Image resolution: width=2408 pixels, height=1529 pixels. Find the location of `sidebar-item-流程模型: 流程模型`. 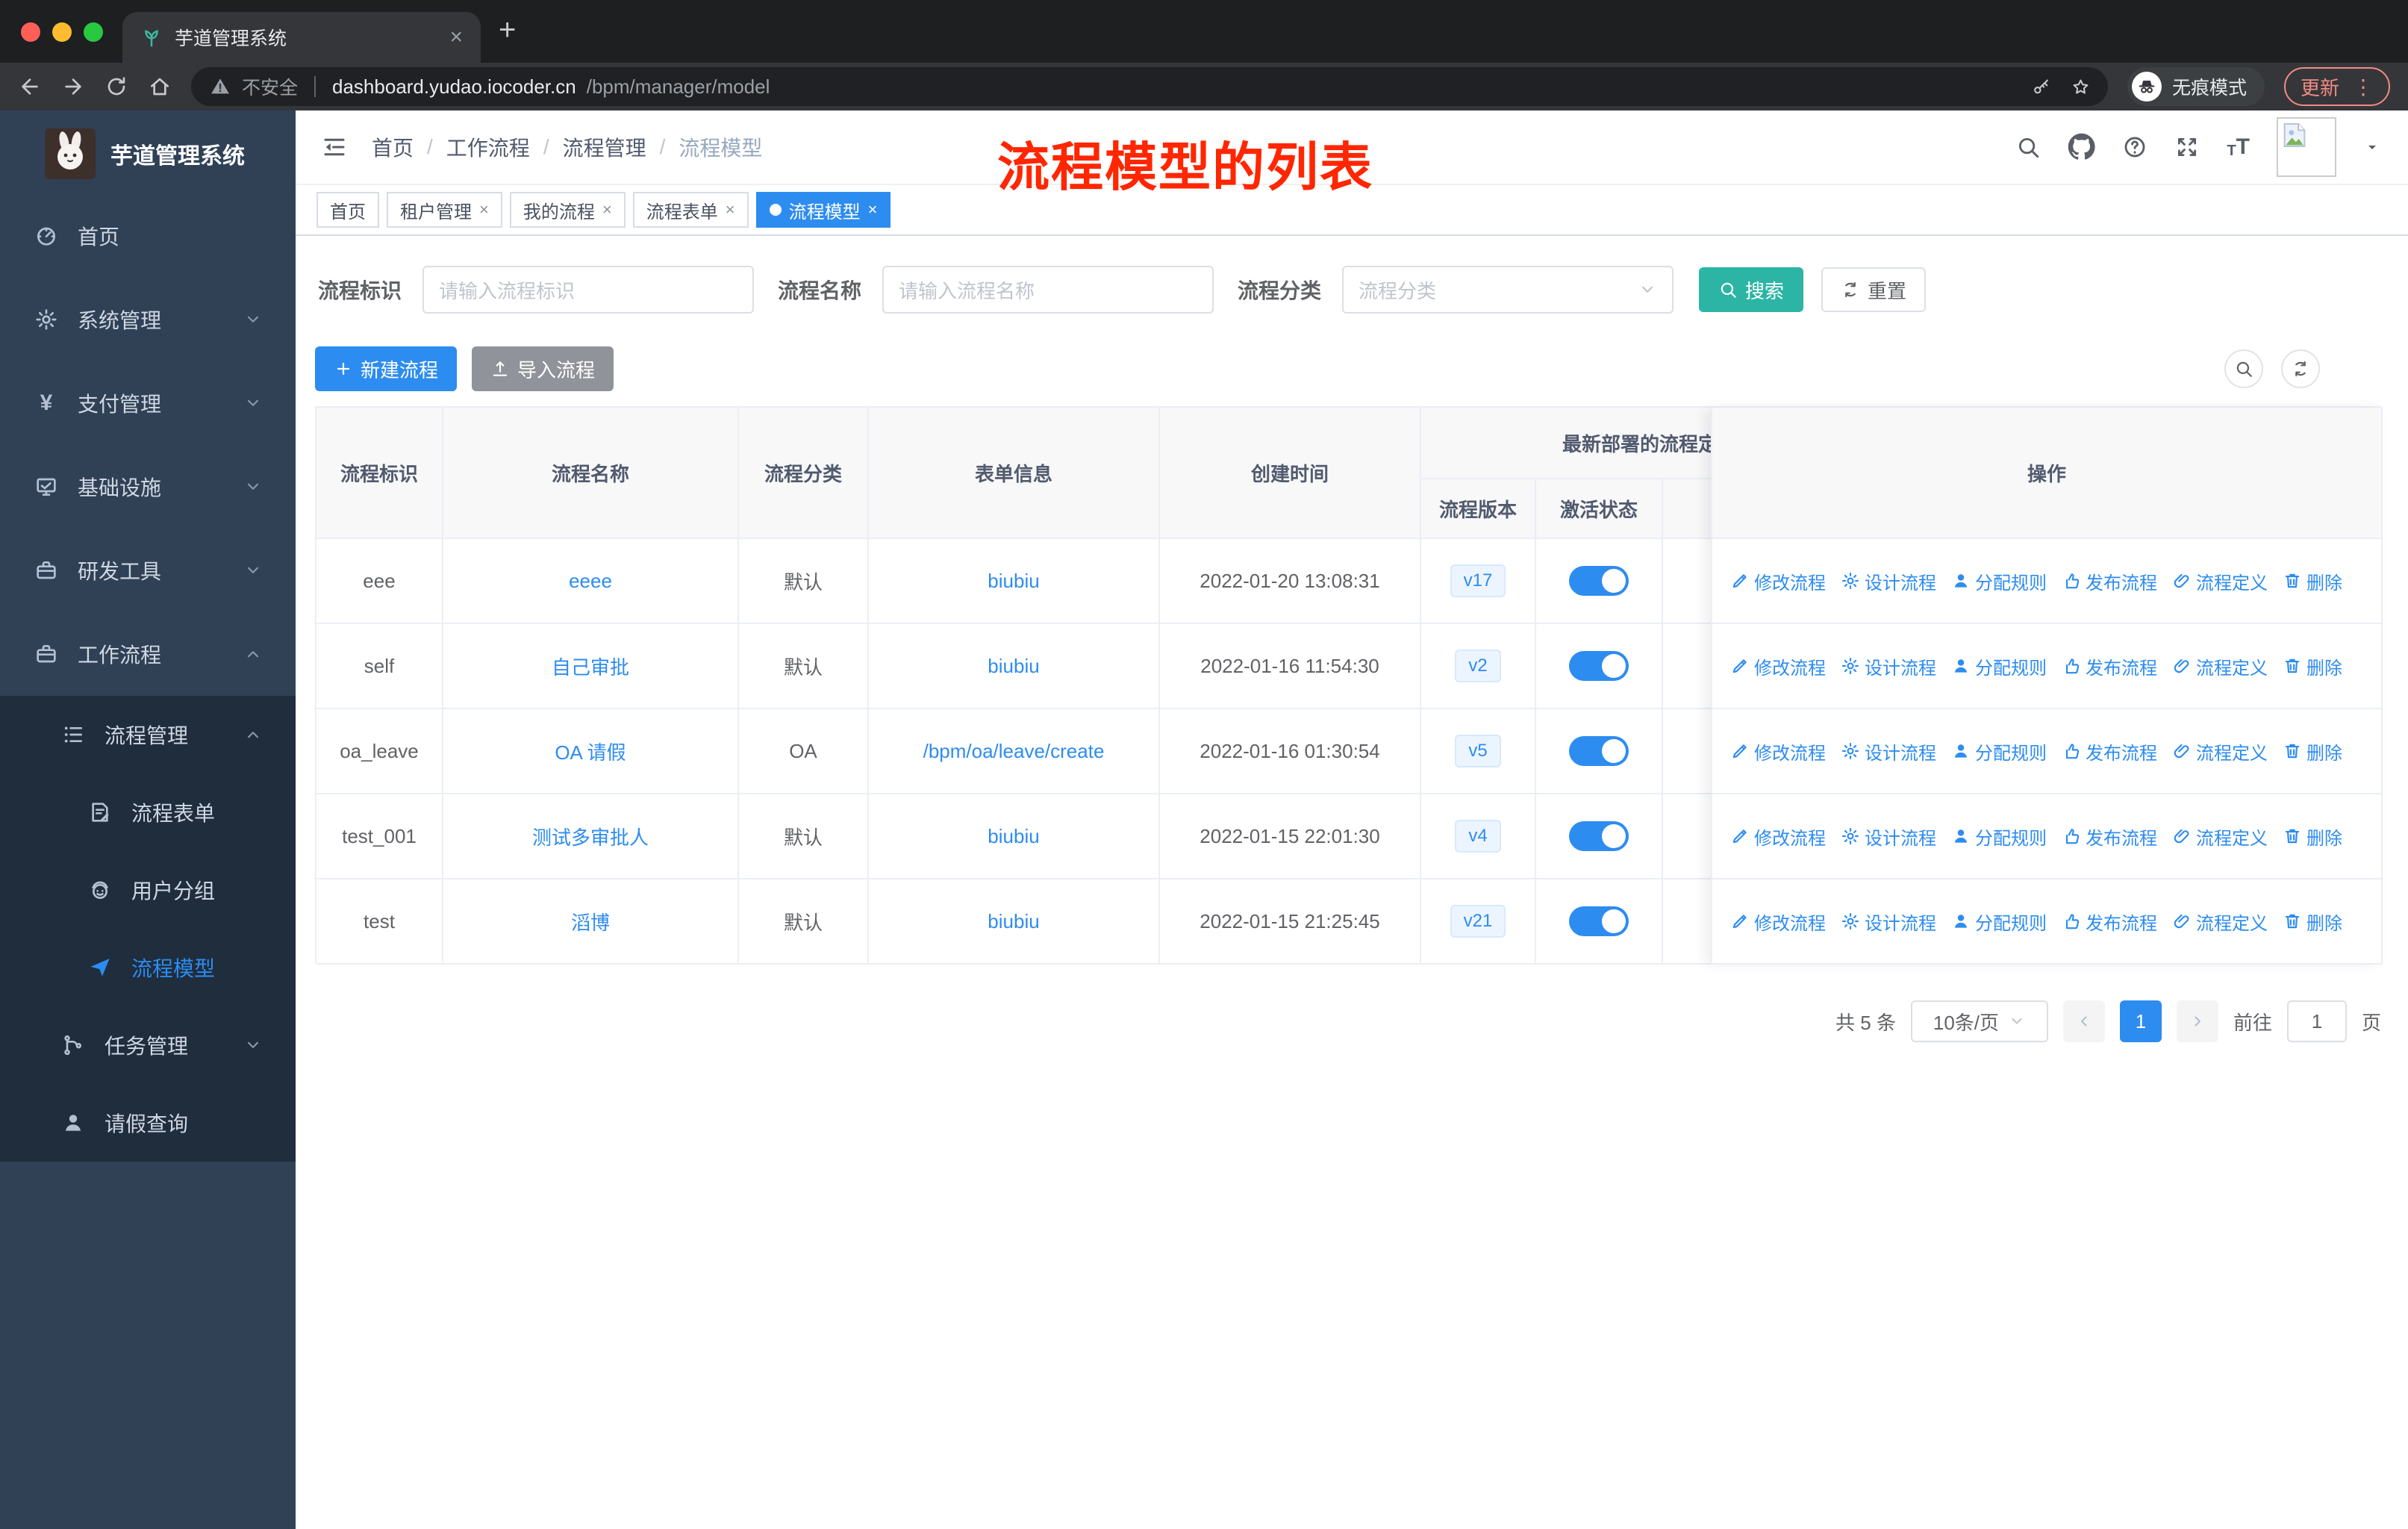

sidebar-item-流程模型: 流程模型 is located at coordinates (148, 967).